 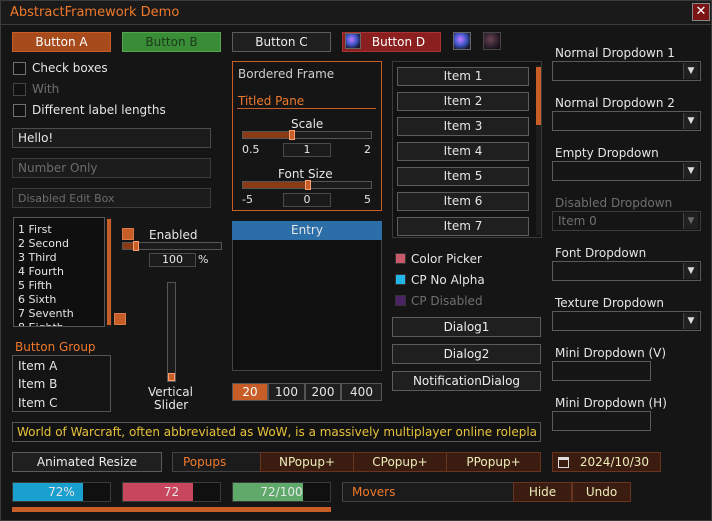 I want to click on progress-bar-ratio: 72/100, so click(x=281, y=492).